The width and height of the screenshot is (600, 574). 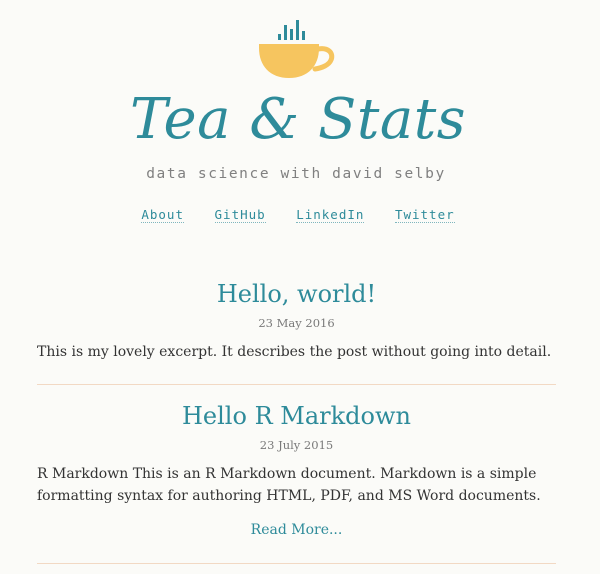 I want to click on site-tagline: data science with david selby, so click(x=296, y=174).